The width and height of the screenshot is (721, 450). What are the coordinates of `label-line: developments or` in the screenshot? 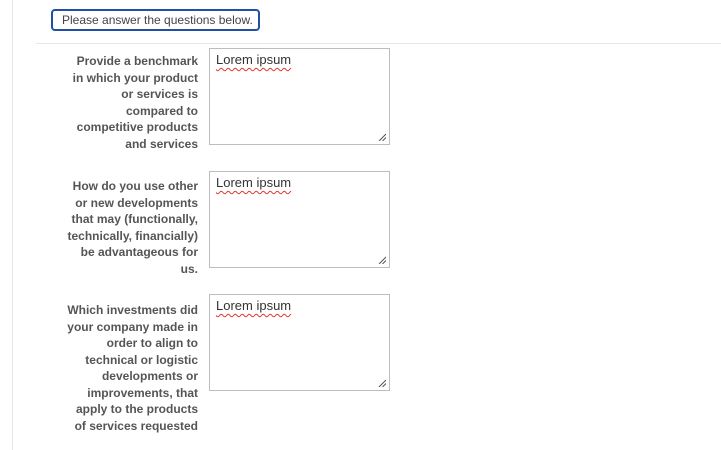 It's located at (149, 376).